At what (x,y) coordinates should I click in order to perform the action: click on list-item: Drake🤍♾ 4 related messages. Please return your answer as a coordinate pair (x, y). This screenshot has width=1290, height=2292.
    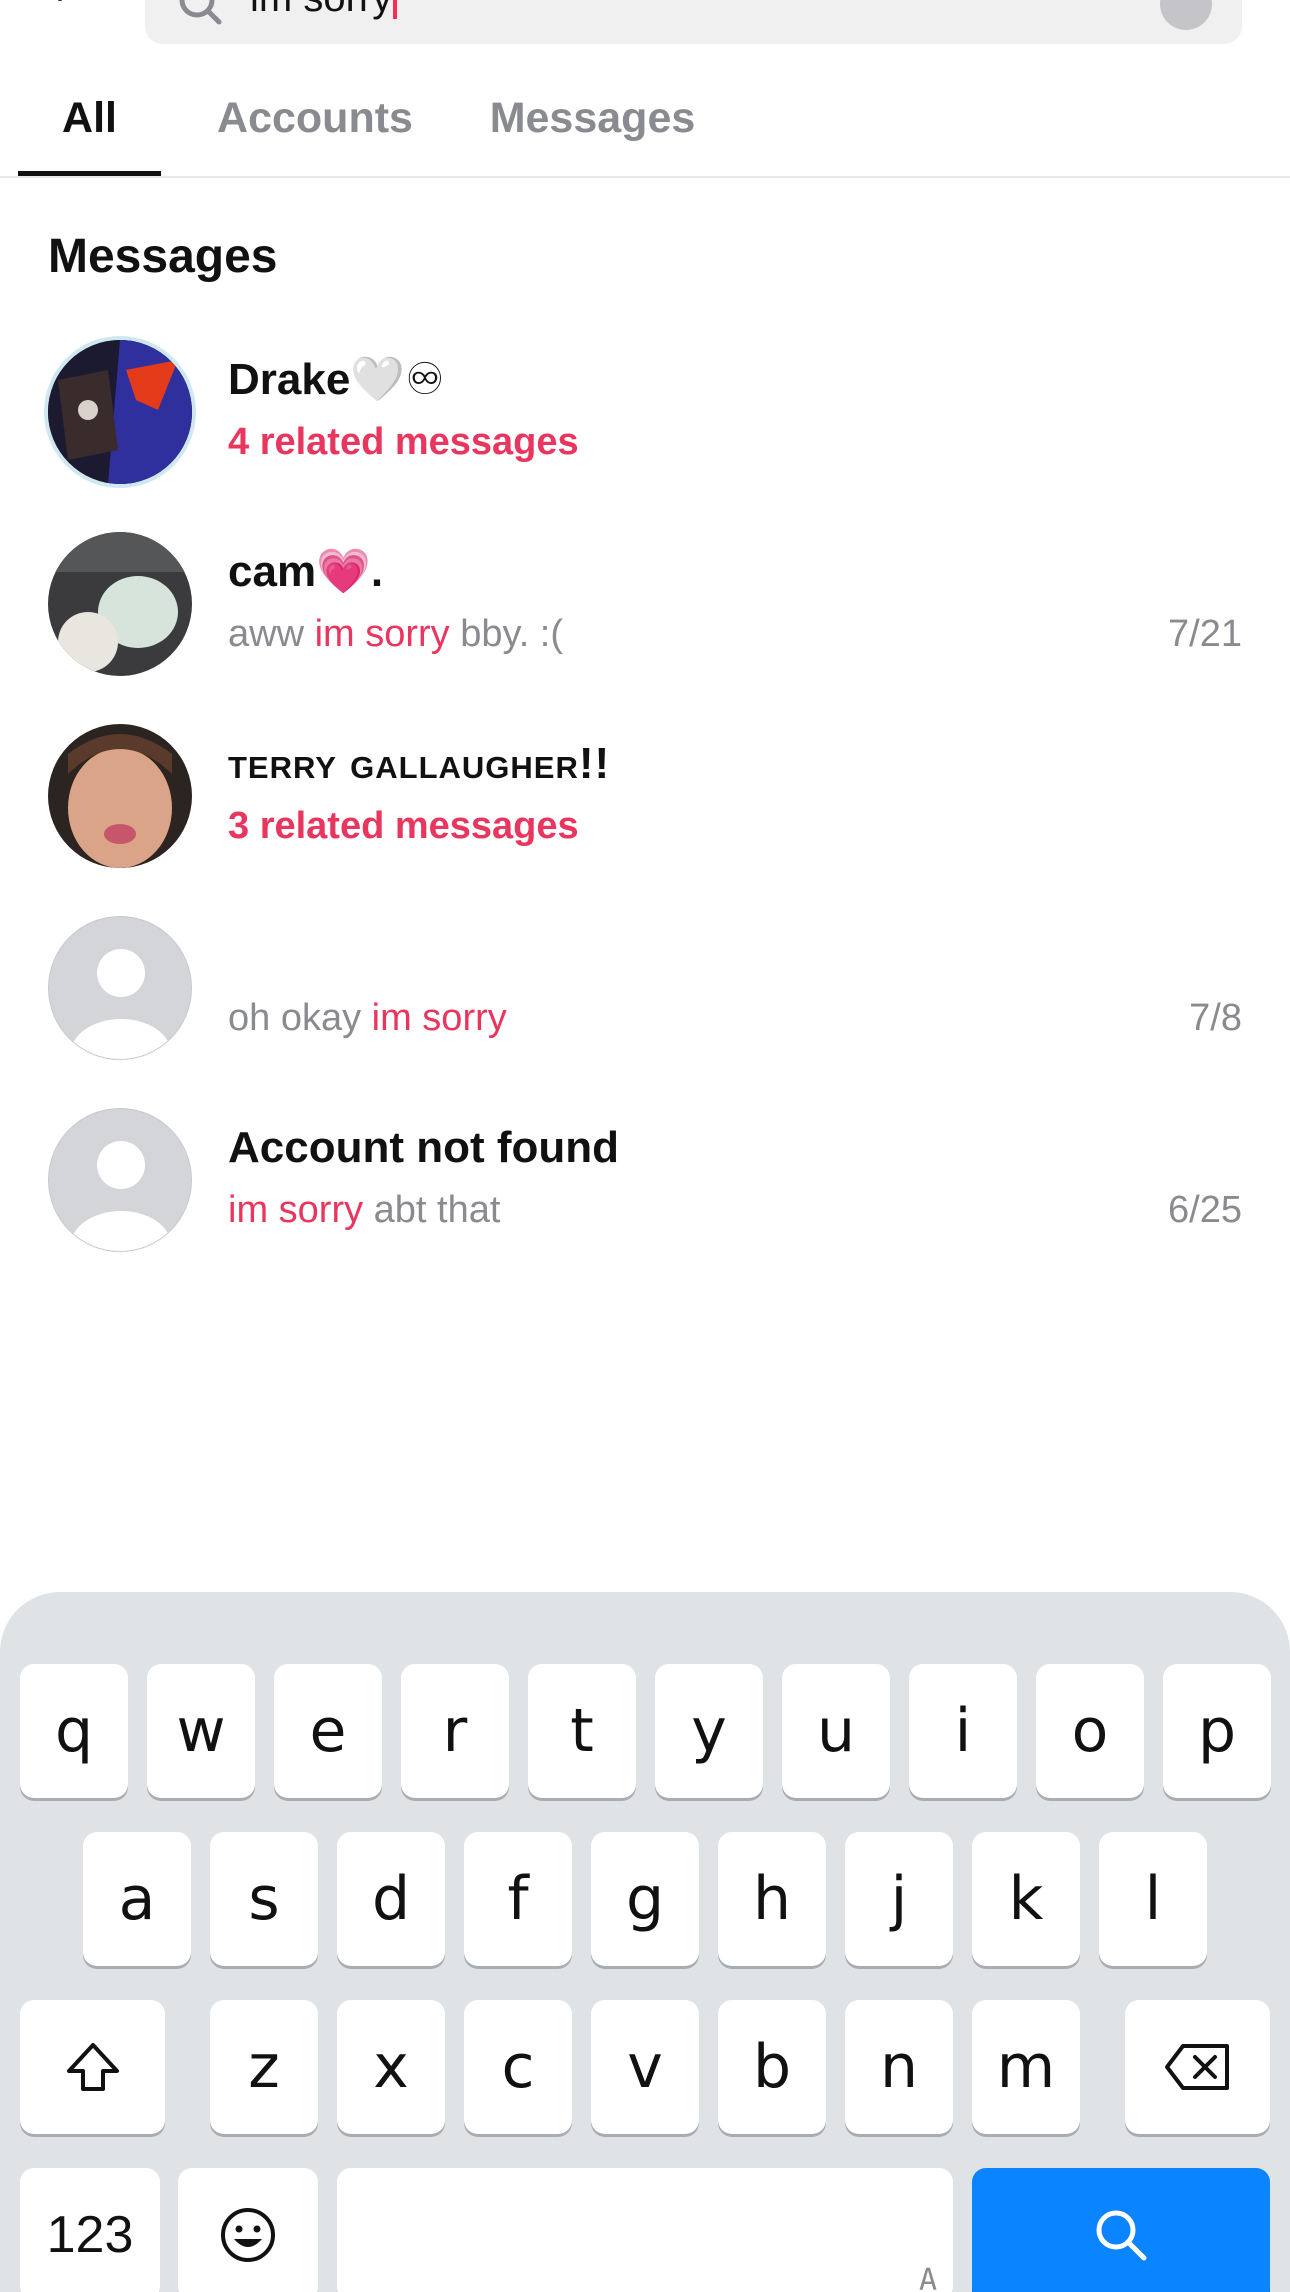
    Looking at the image, I should click on (645, 436).